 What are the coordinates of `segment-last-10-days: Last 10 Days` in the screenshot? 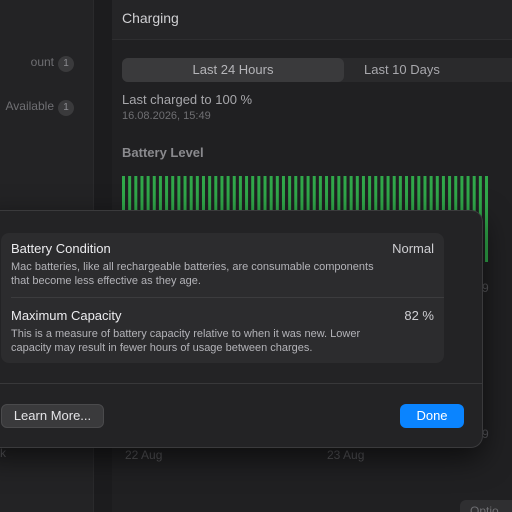 It's located at (428, 70).